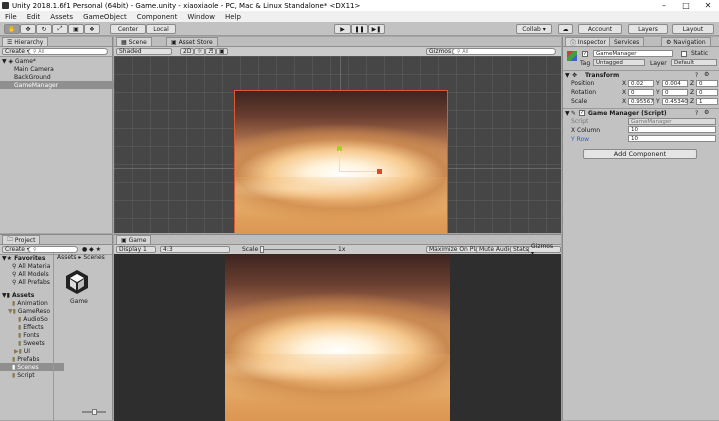 The width and height of the screenshot is (719, 421). Describe the element at coordinates (35, 319) in the screenshot. I see `folder-item-audio: ▮ AudioSo` at that location.